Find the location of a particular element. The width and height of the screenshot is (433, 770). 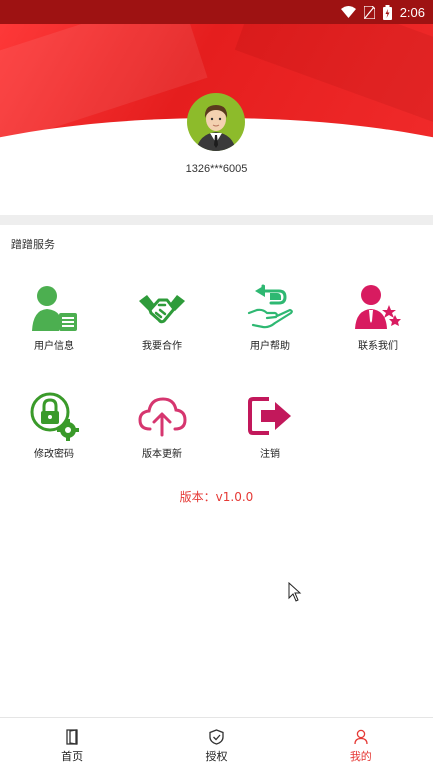

grid-item-change-password: 修改密码 is located at coordinates (54, 425).